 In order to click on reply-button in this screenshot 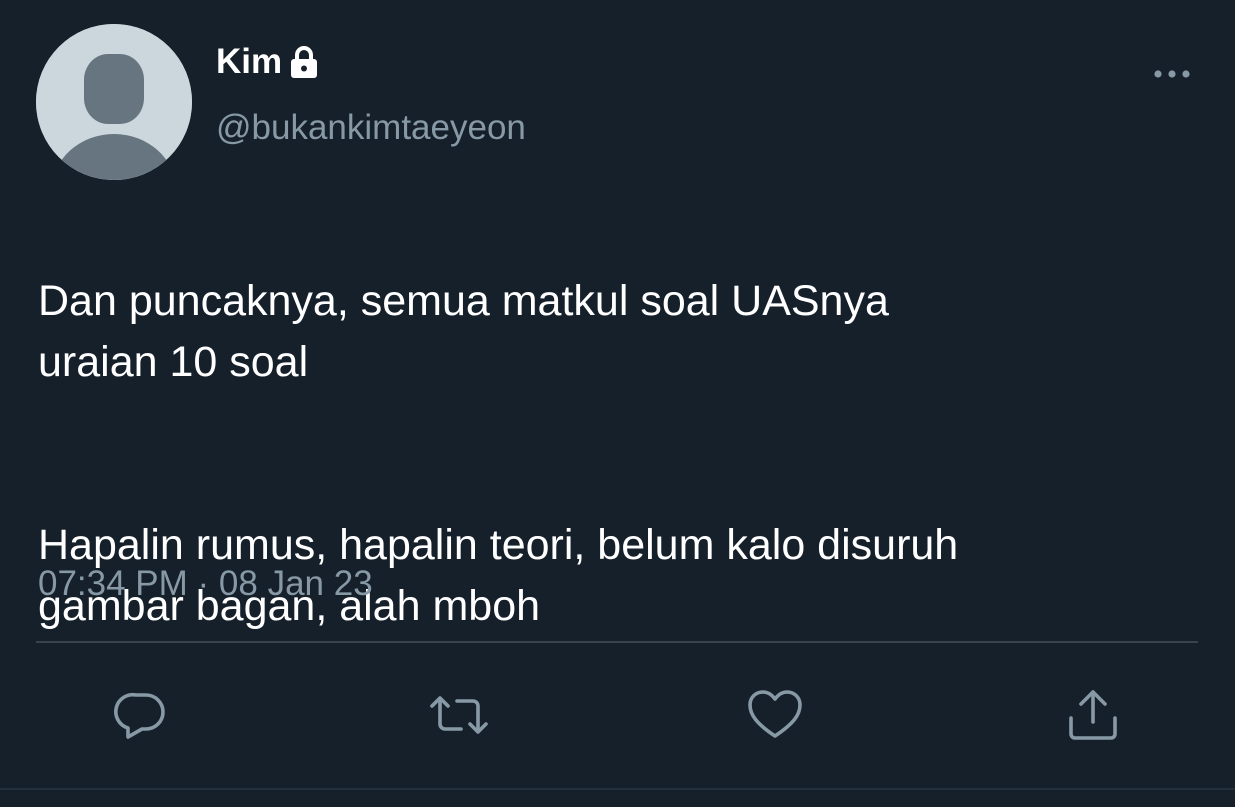, I will do `click(141, 715)`.